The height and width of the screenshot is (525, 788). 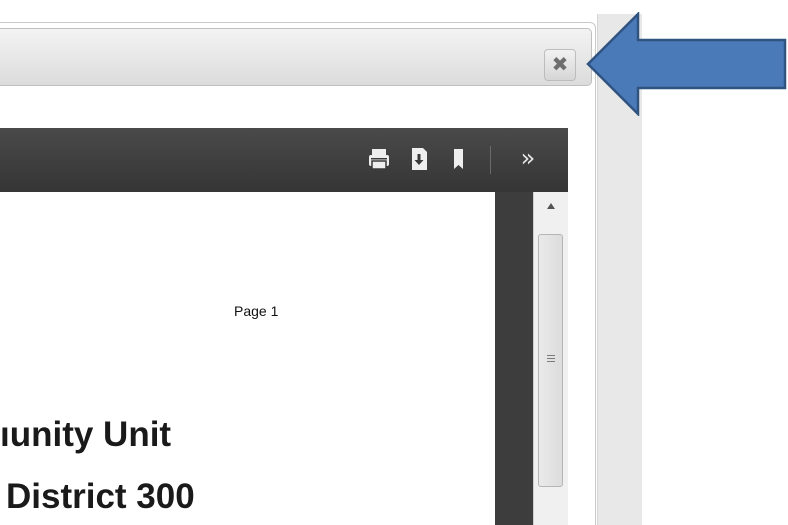 I want to click on print-button, so click(x=379, y=159).